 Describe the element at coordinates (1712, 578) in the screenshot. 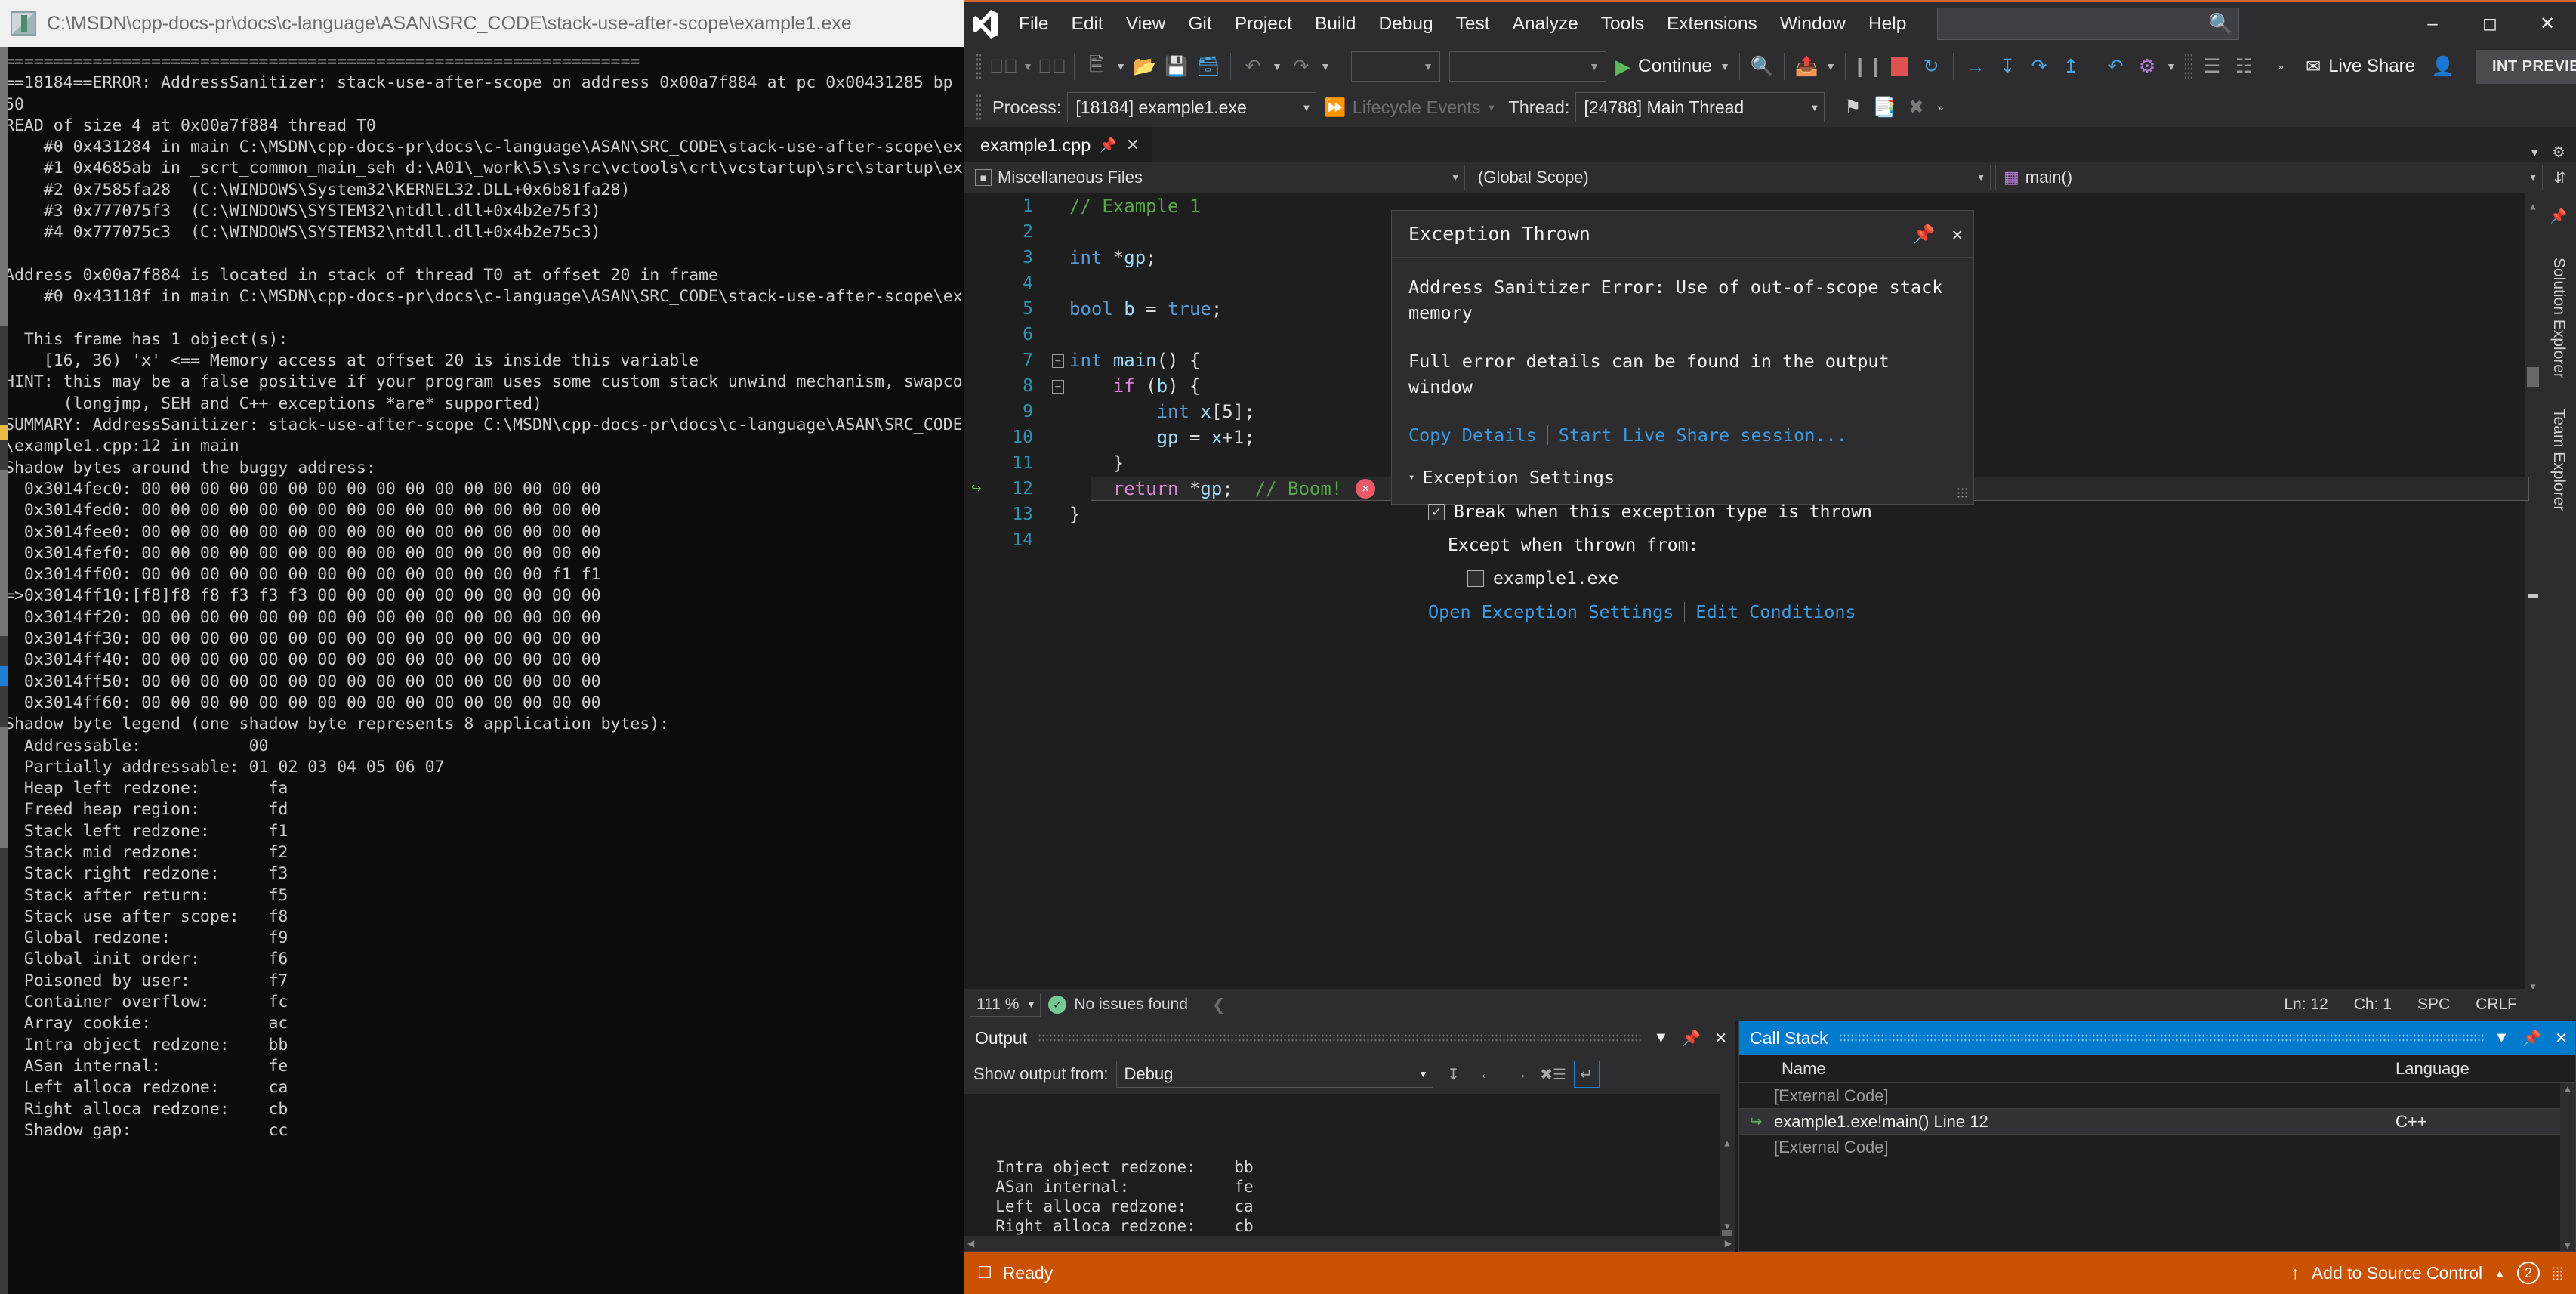

I see `module-exclusion-row: example1.exe` at that location.